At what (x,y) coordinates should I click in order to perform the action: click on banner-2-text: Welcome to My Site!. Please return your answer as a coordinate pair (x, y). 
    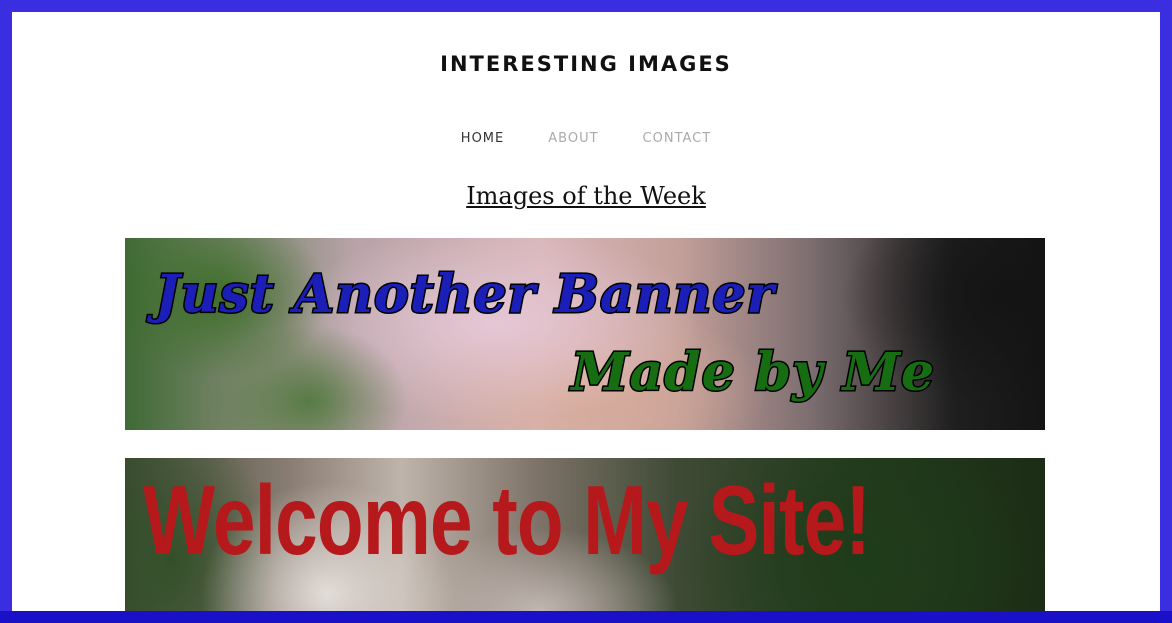
    Looking at the image, I should click on (507, 520).